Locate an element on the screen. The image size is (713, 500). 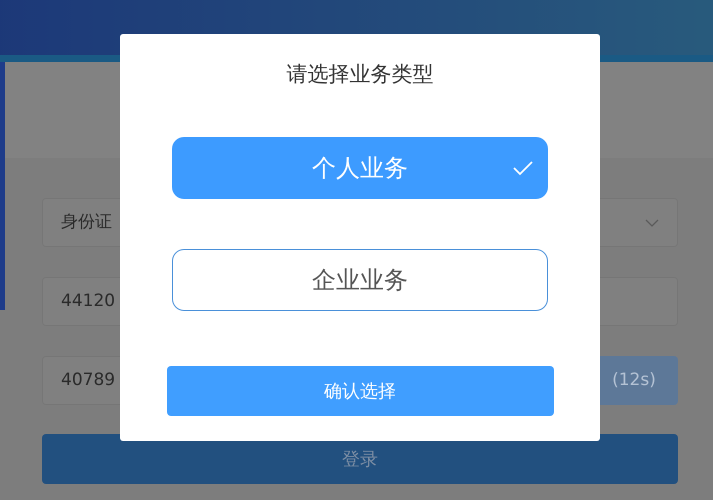
option-button: 个人业务 is located at coordinates (360, 168).